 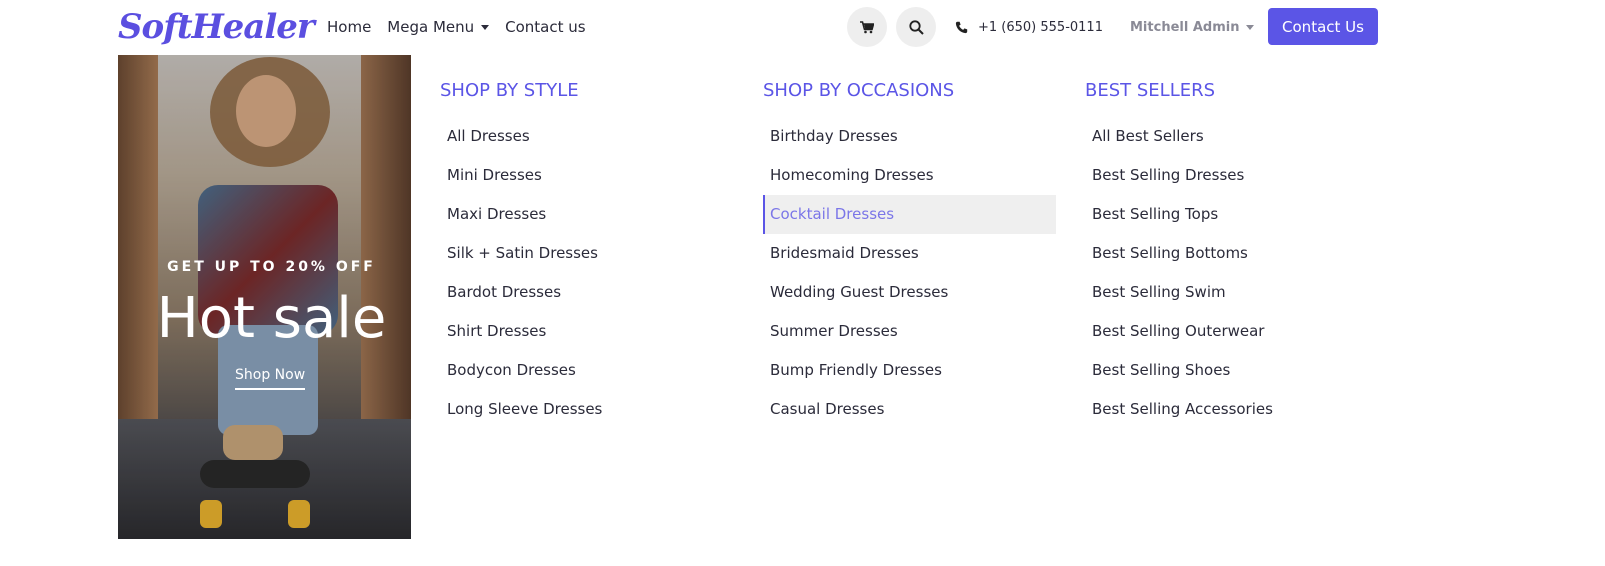 What do you see at coordinates (909, 175) in the screenshot?
I see `menu-item: Homecoming Dresses` at bounding box center [909, 175].